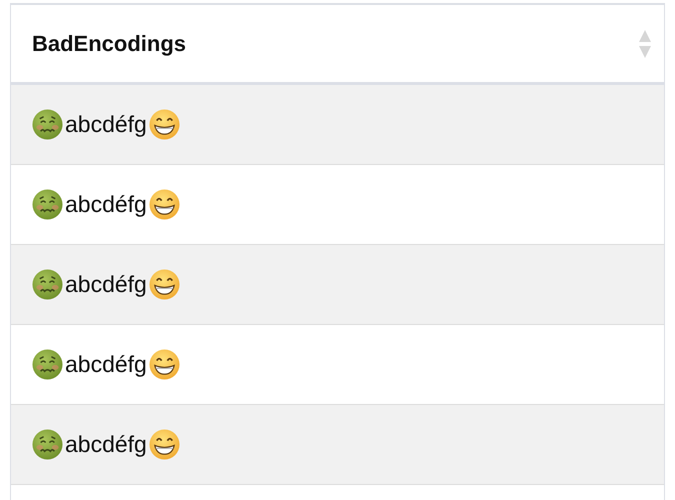 The height and width of the screenshot is (500, 675). Describe the element at coordinates (645, 43) in the screenshot. I see `sort-icon` at that location.